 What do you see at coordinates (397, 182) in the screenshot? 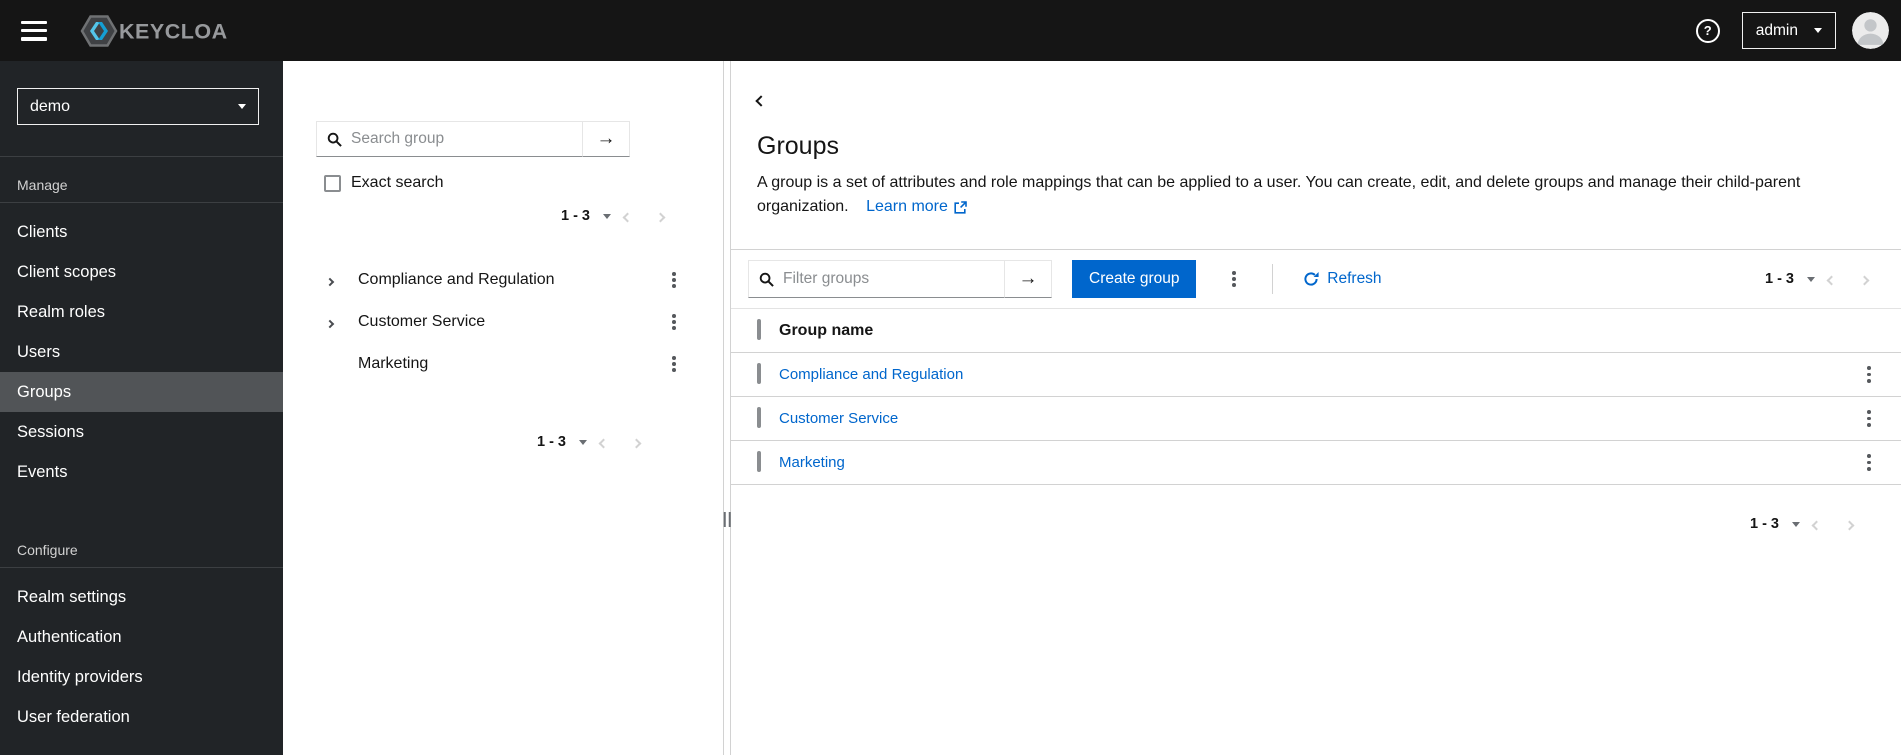
I see `exact-search-label: Exact search` at bounding box center [397, 182].